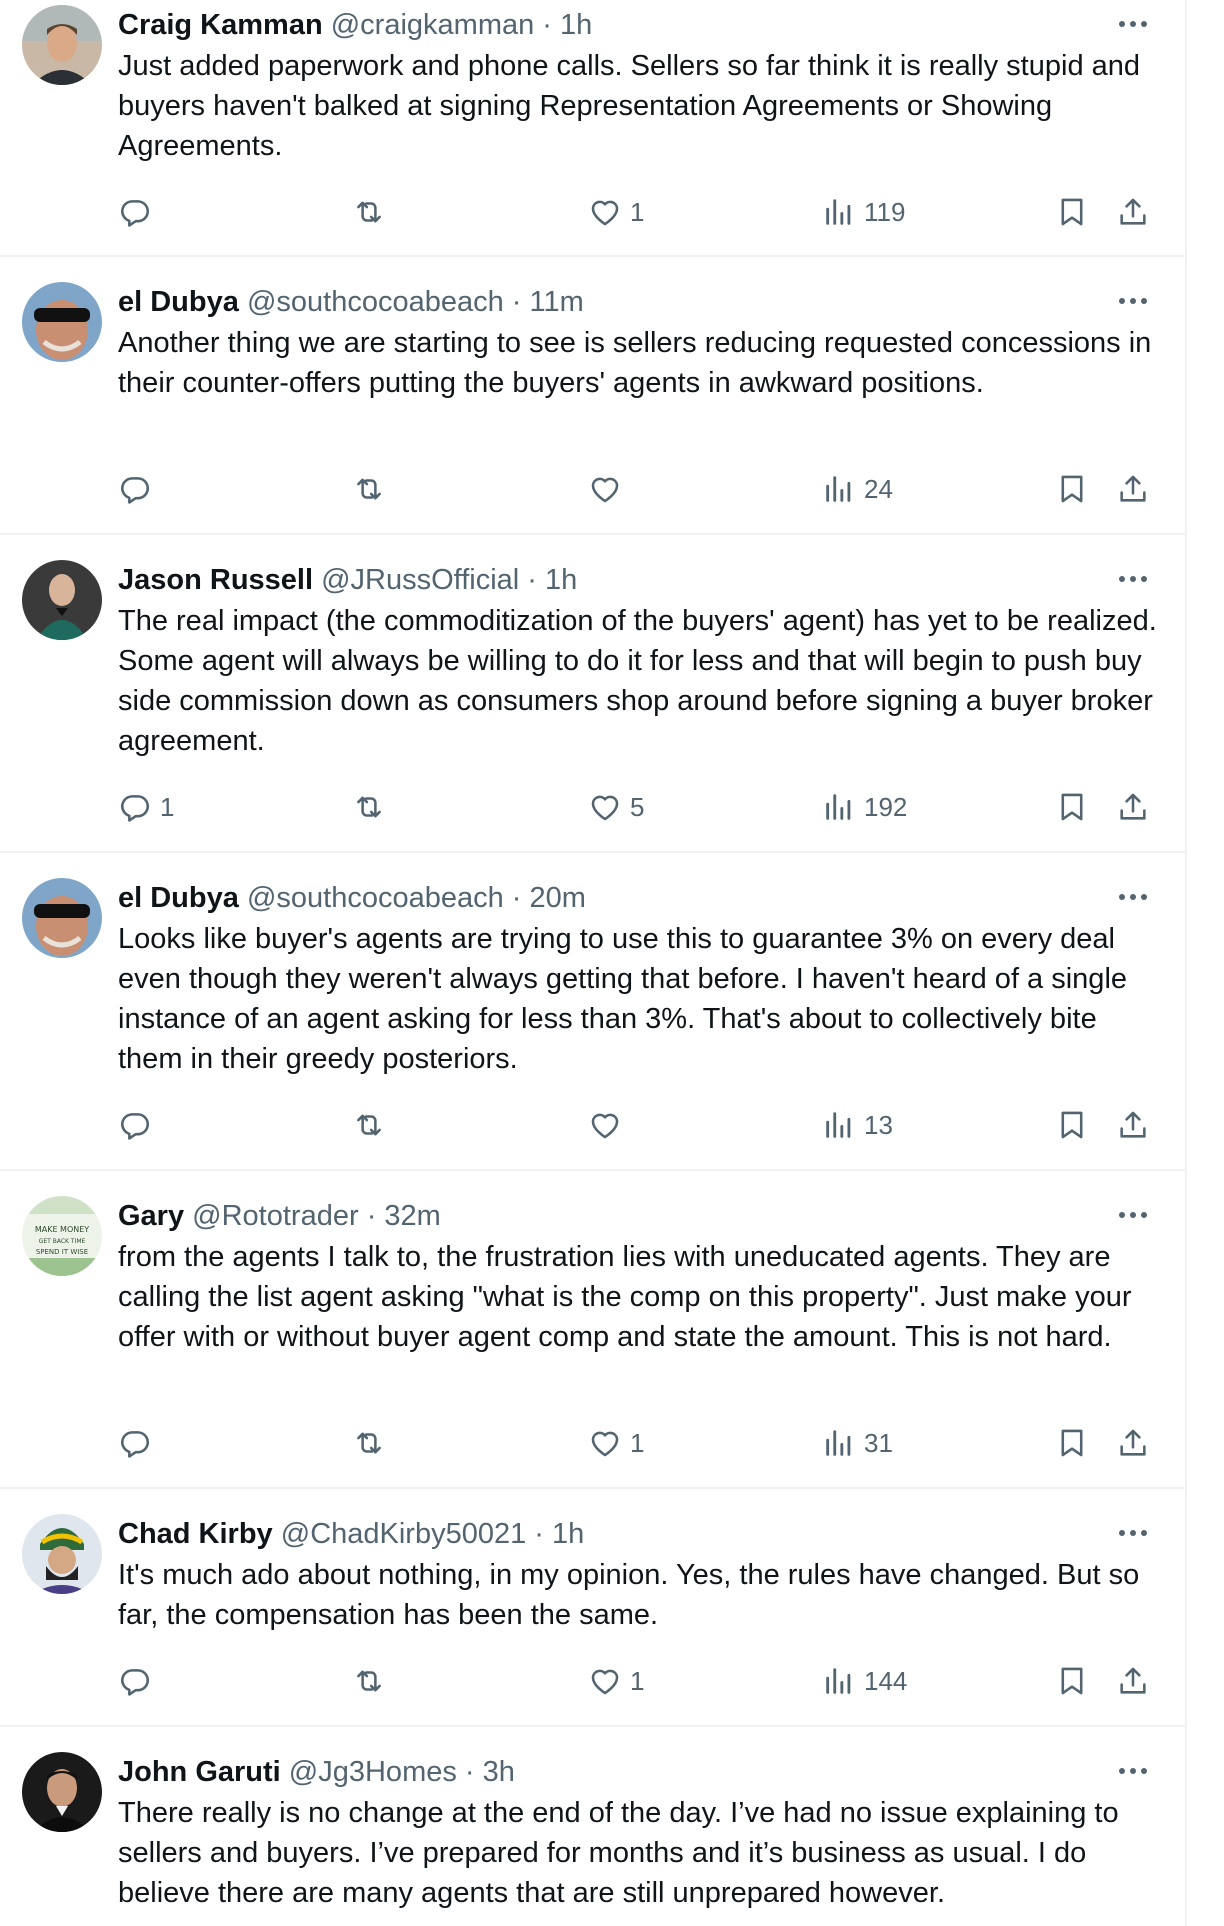  I want to click on avatar: MAKE MONEY GET BACK TIME SPEND IT WISE, so click(62, 1236).